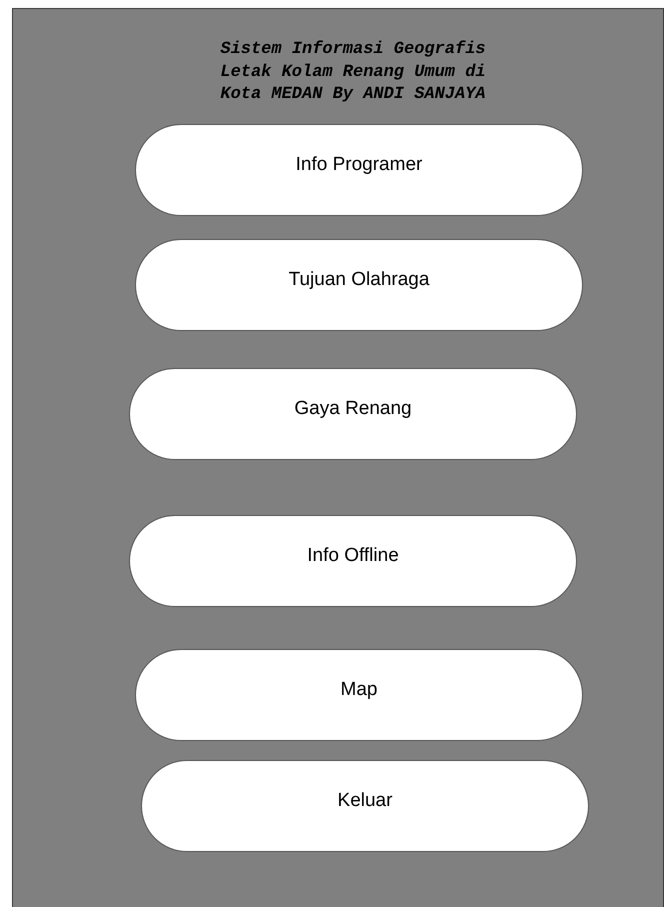 The image size is (664, 907). I want to click on menu-button: Map, so click(359, 694).